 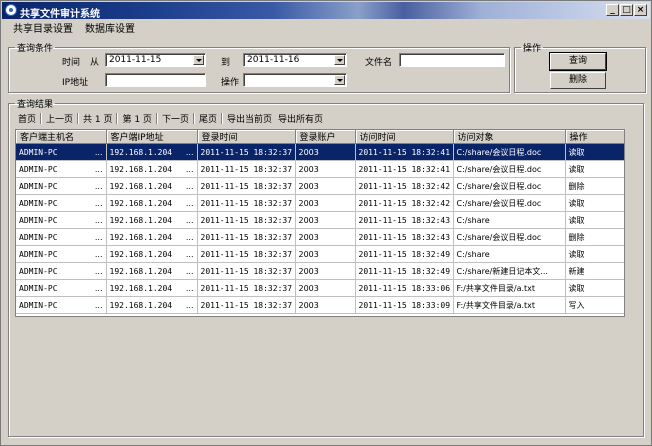 What do you see at coordinates (532, 49) in the screenshot?
I see `operations-legend: 操作` at bounding box center [532, 49].